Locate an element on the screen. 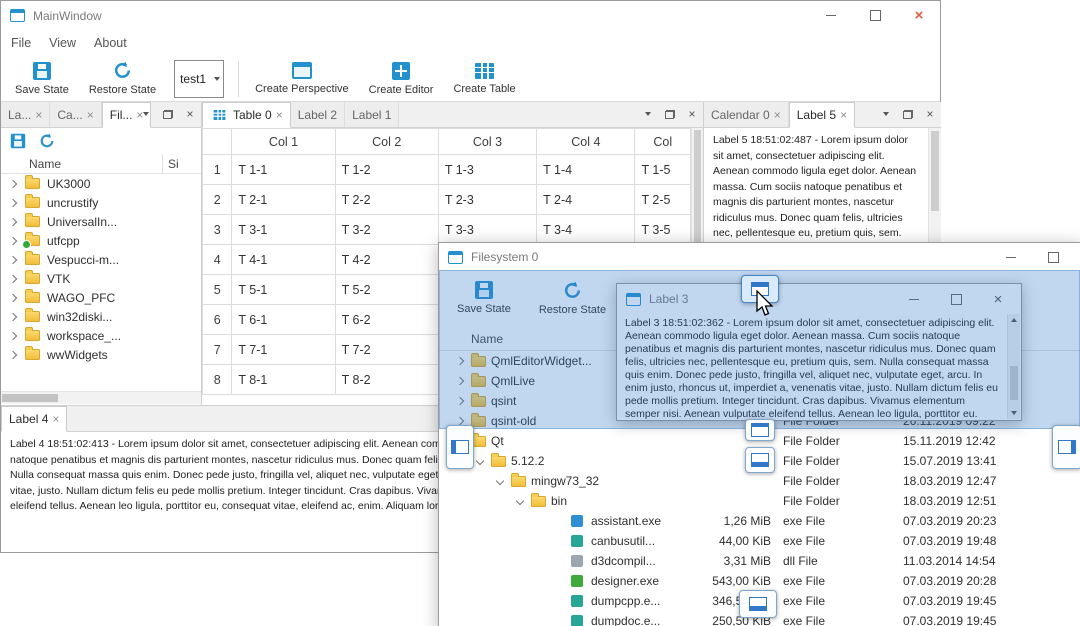 This screenshot has width=1080, height=626. table-cell: T 1-1 is located at coordinates (283, 169).